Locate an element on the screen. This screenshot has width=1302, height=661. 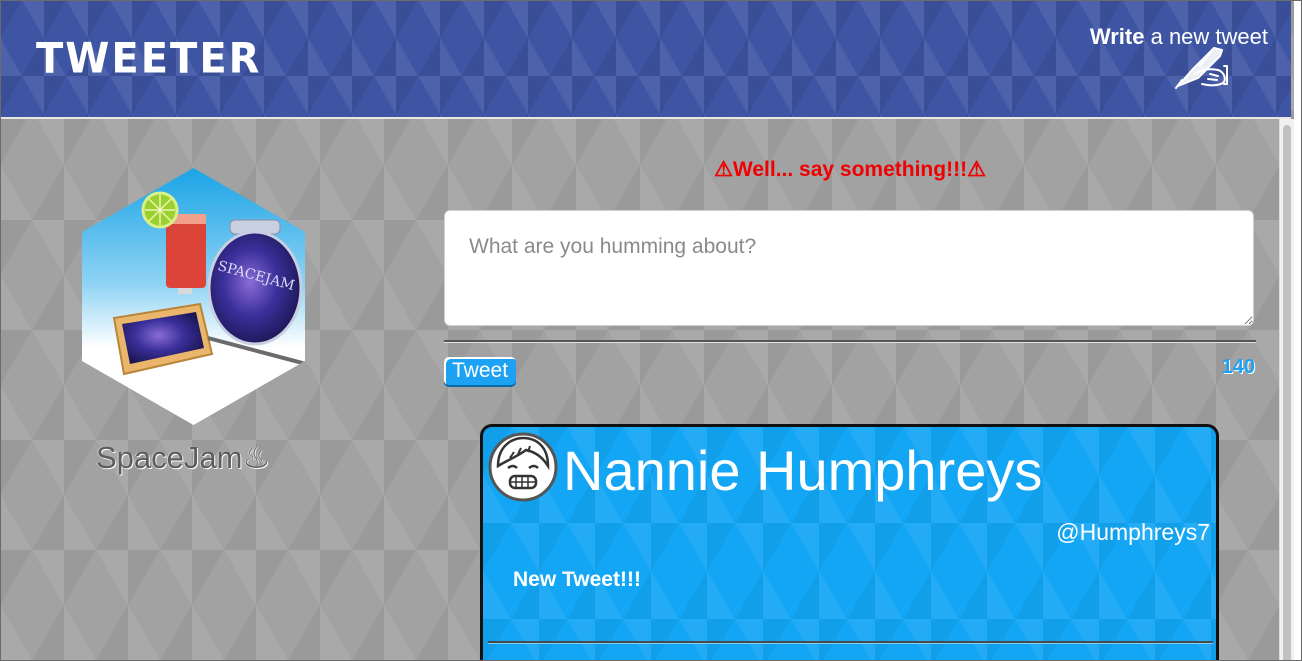
scrollbar-thumb is located at coordinates (1287, 393).